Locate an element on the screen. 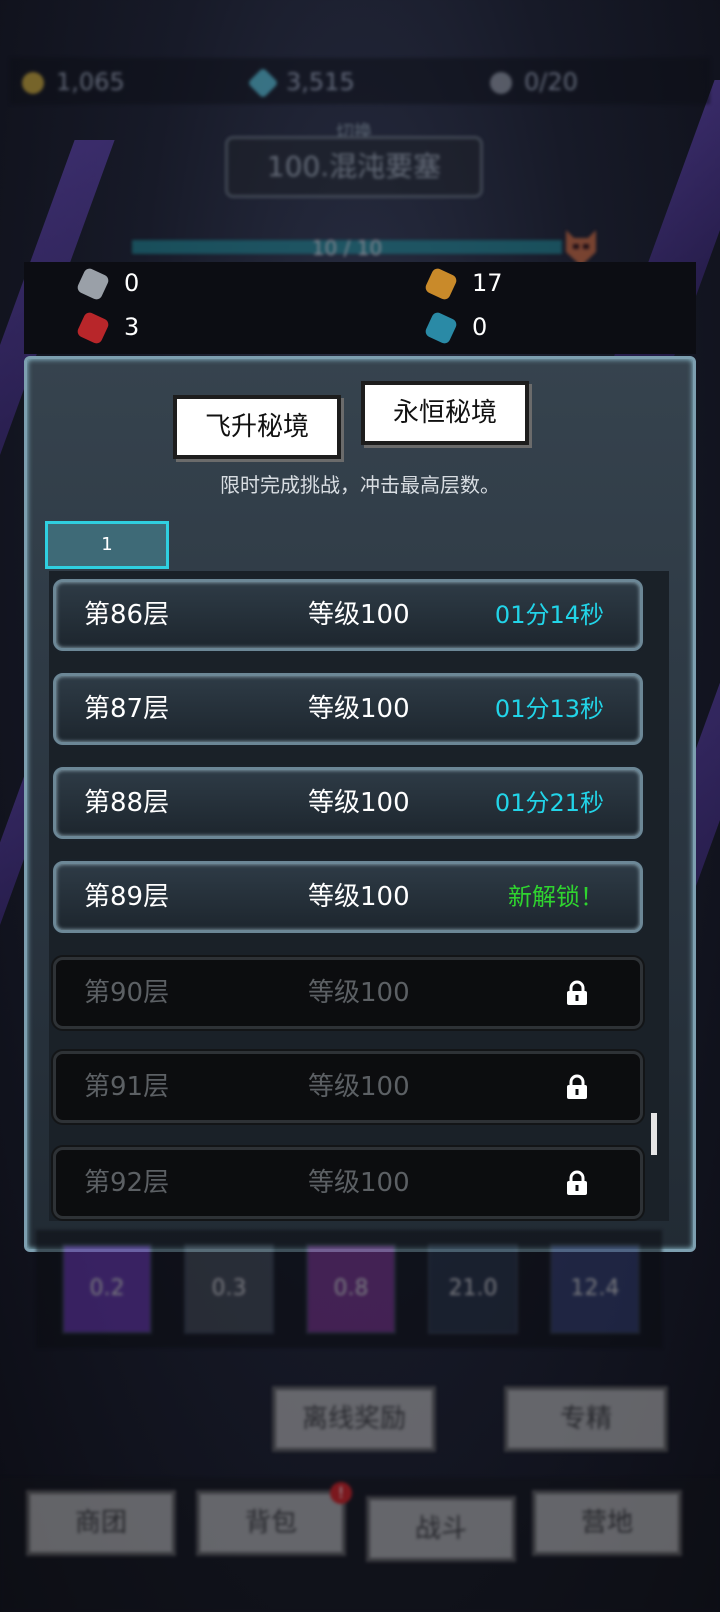  gold-display: 1,065 is located at coordinates (73, 82).